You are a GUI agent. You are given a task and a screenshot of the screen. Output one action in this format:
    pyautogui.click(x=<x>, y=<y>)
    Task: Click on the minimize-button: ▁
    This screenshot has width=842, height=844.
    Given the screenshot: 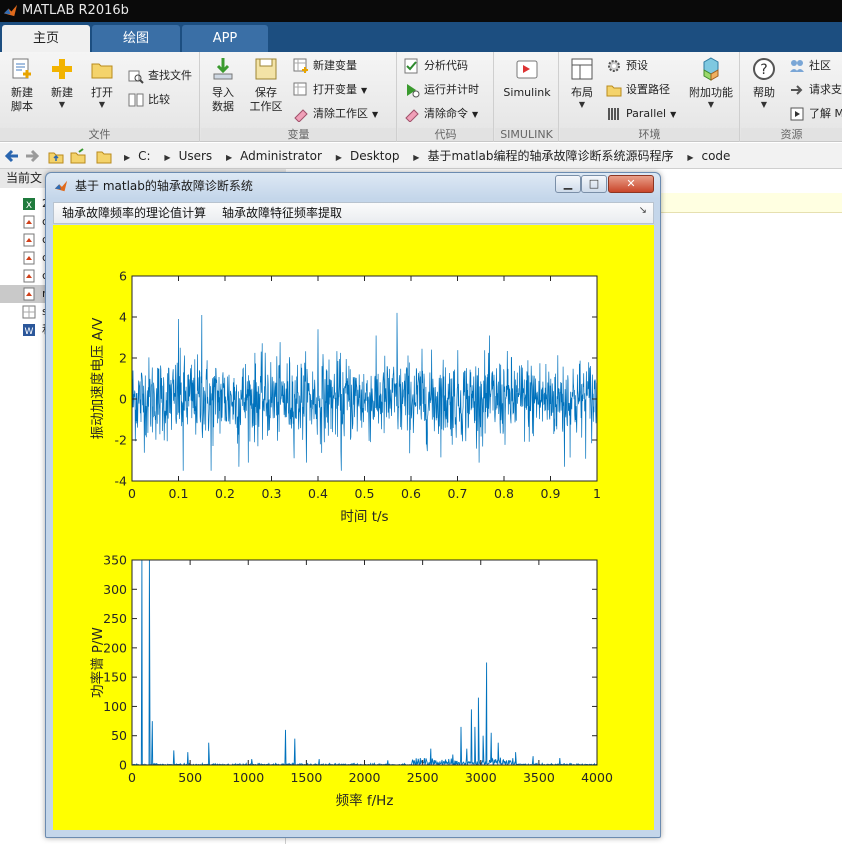 What is the action you would take?
    pyautogui.click(x=568, y=184)
    